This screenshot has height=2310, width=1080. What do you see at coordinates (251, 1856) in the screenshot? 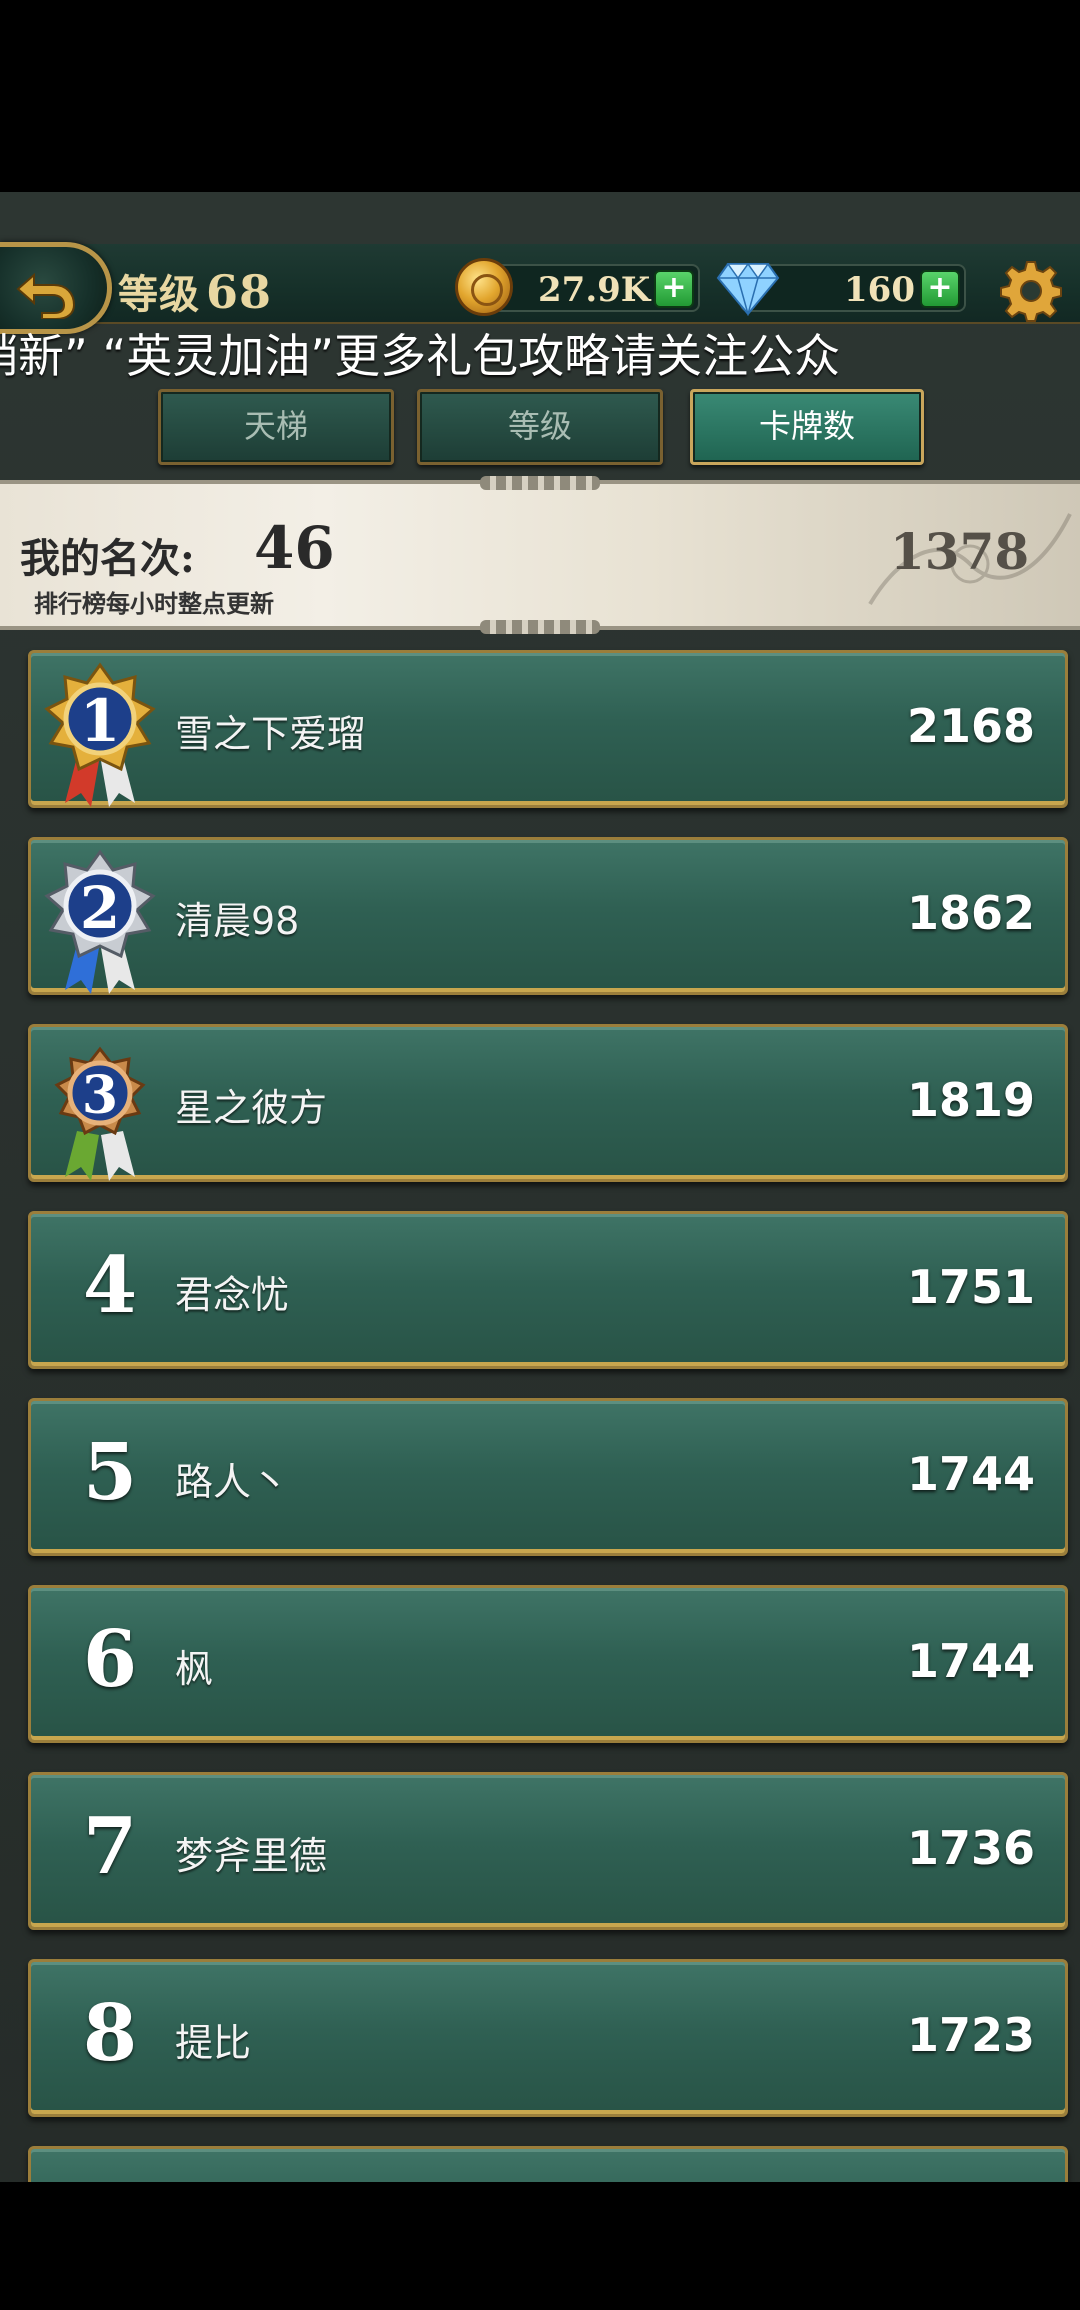
I see `player-name: 梦斧里德` at bounding box center [251, 1856].